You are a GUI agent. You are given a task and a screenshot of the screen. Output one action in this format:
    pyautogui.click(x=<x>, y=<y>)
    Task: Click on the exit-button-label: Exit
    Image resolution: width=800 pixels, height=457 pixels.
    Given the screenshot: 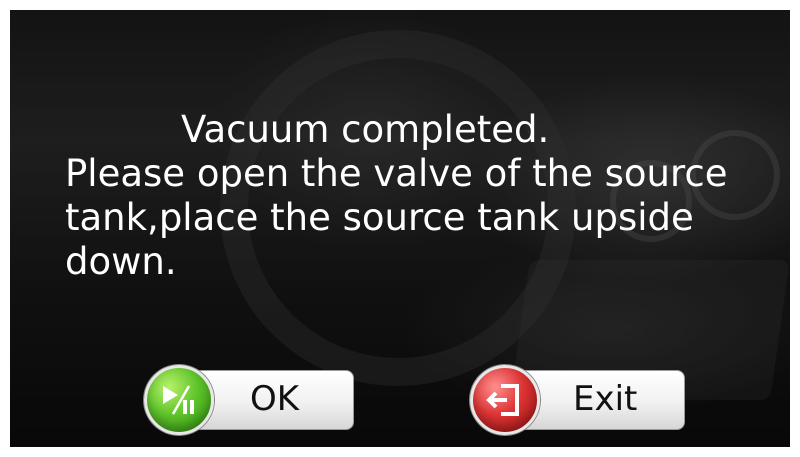 What is the action you would take?
    pyautogui.click(x=605, y=399)
    